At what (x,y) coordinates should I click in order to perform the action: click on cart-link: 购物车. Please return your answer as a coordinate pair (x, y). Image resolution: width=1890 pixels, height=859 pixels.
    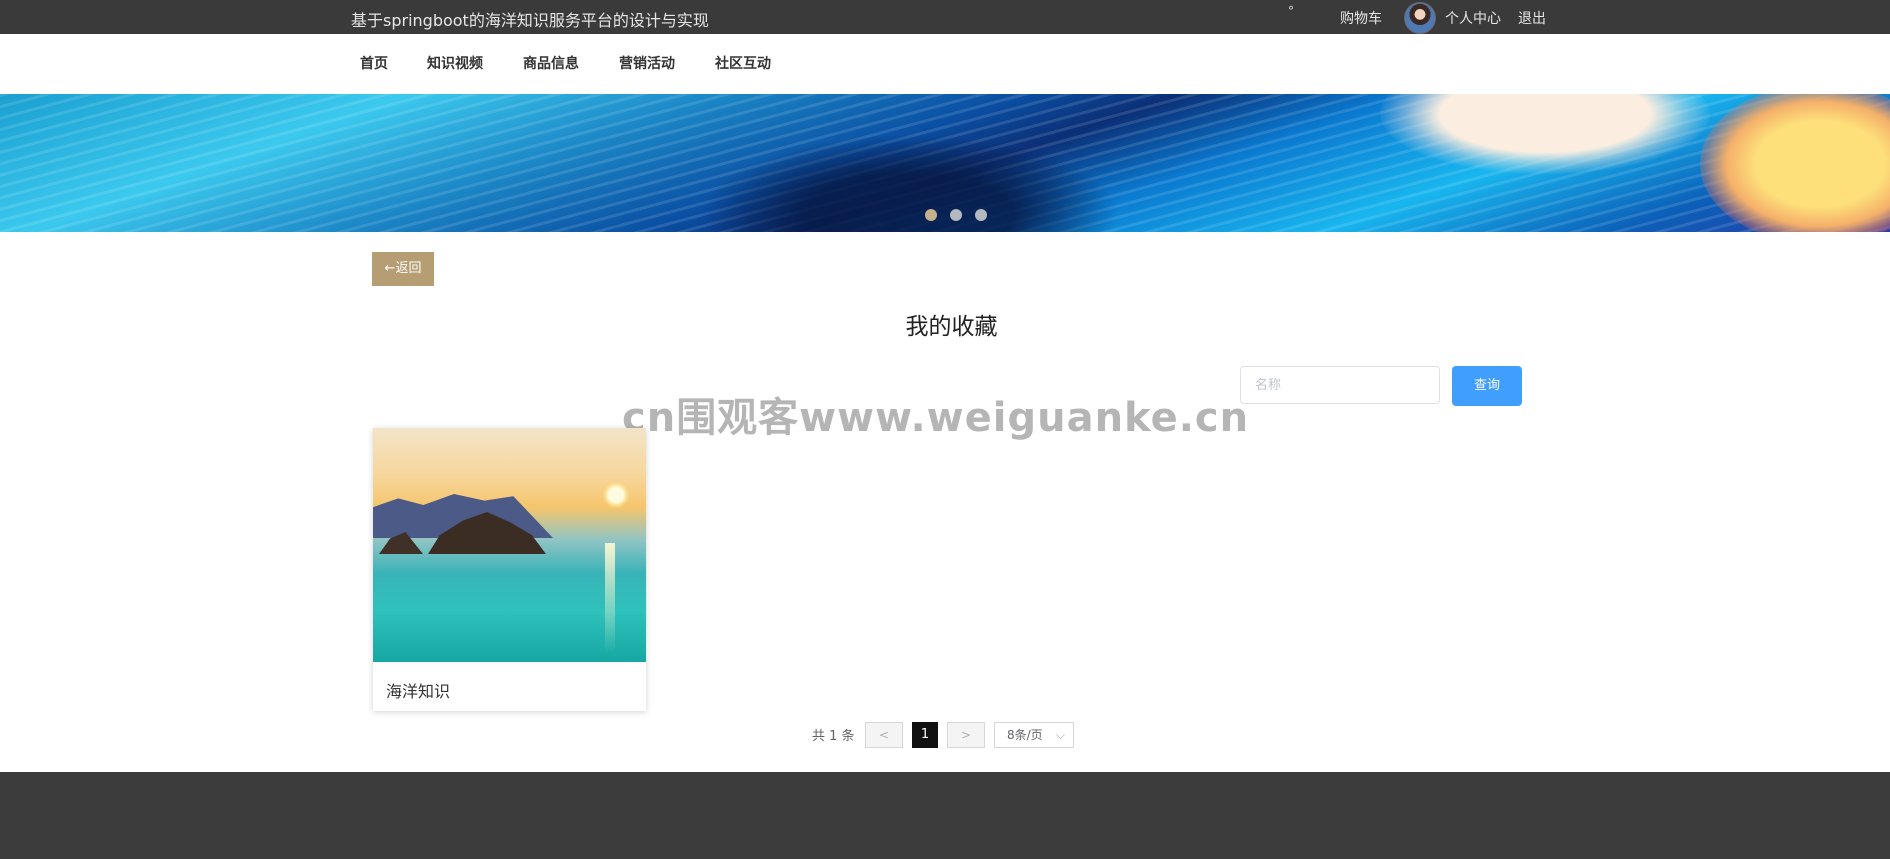
    Looking at the image, I should click on (1361, 18).